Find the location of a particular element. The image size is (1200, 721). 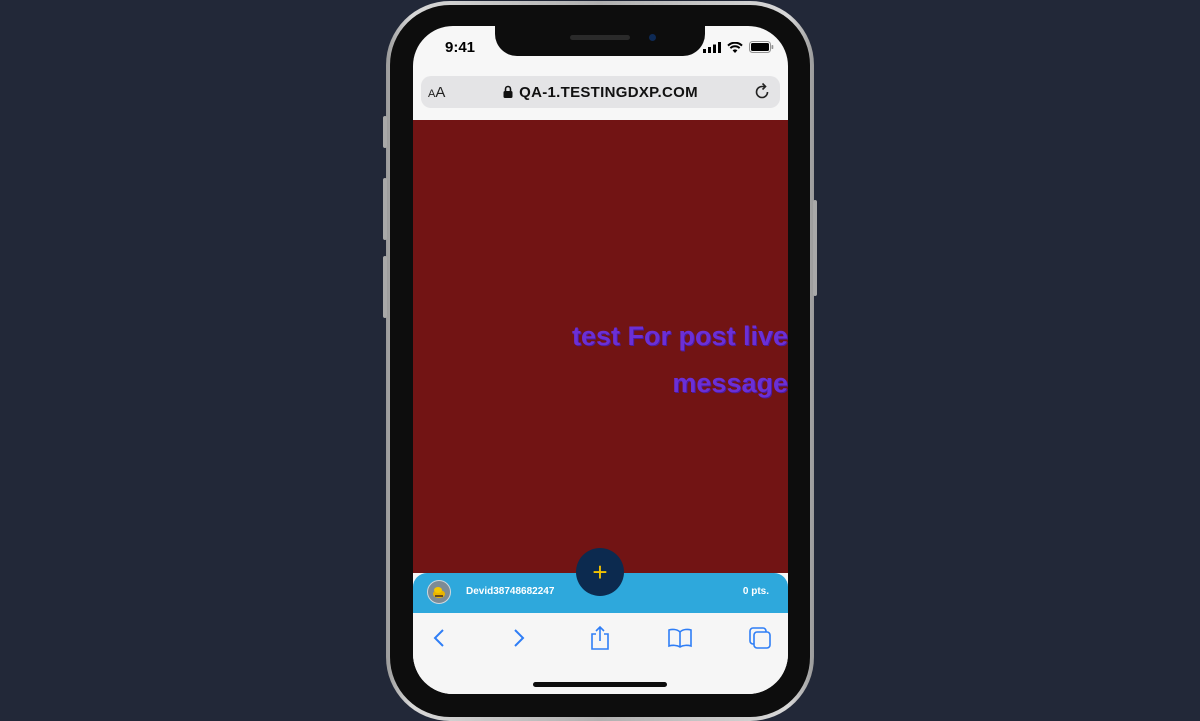

volume-up-button is located at coordinates (385, 209).